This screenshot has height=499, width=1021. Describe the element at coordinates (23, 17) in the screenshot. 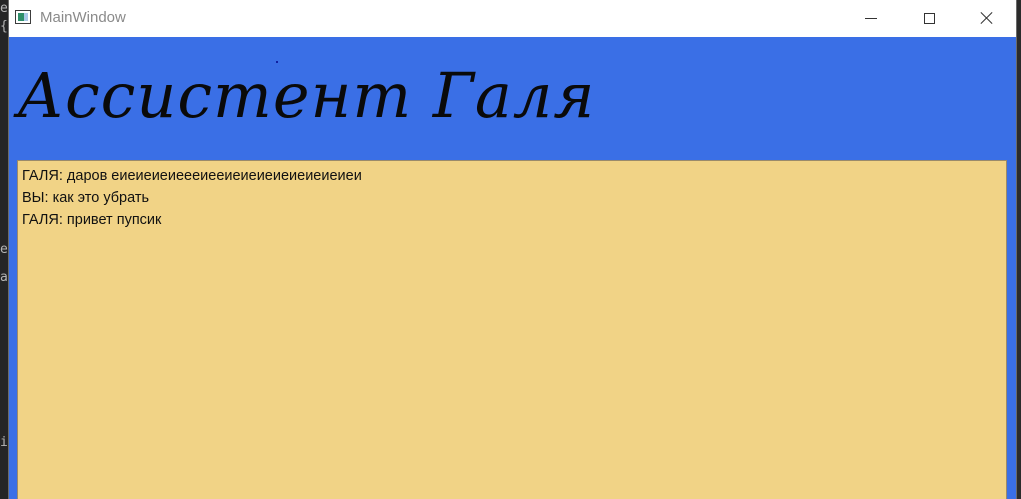

I see `app-window-icon` at that location.